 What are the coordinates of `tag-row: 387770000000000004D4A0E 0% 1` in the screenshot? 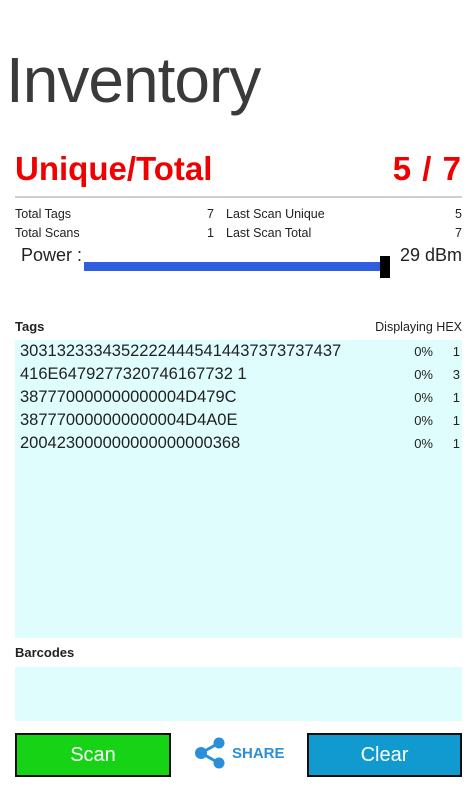 It's located at (238, 420).